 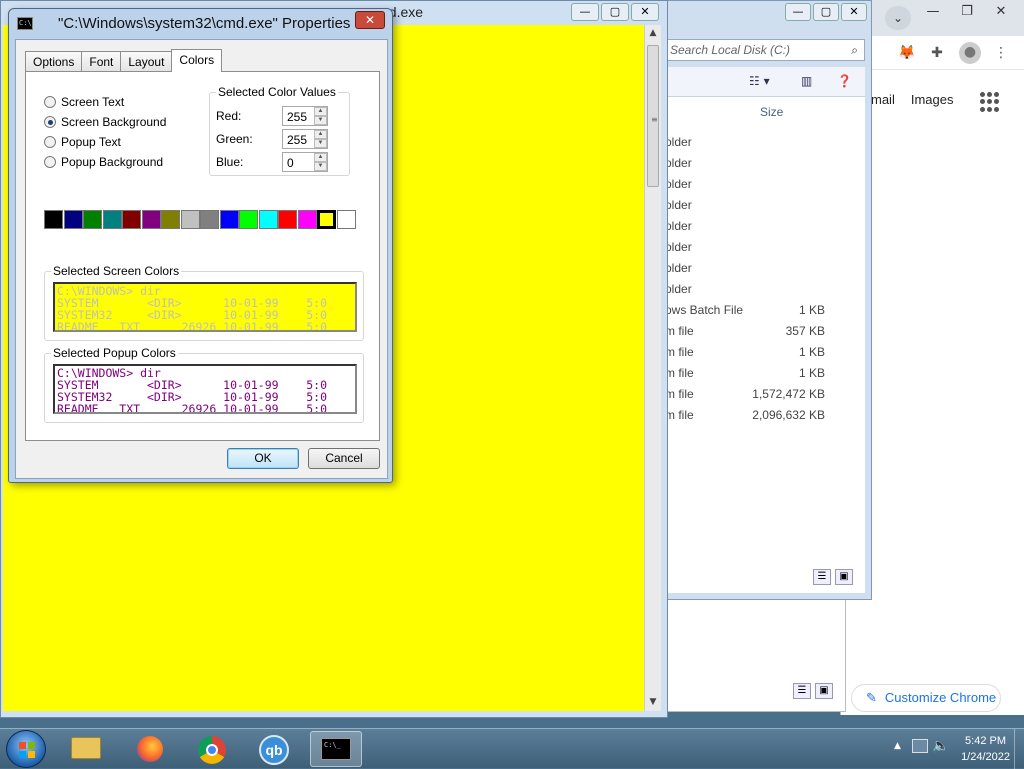 I want to click on explorer-search-input: Search Local Disk (C:) ⌕, so click(x=765, y=50).